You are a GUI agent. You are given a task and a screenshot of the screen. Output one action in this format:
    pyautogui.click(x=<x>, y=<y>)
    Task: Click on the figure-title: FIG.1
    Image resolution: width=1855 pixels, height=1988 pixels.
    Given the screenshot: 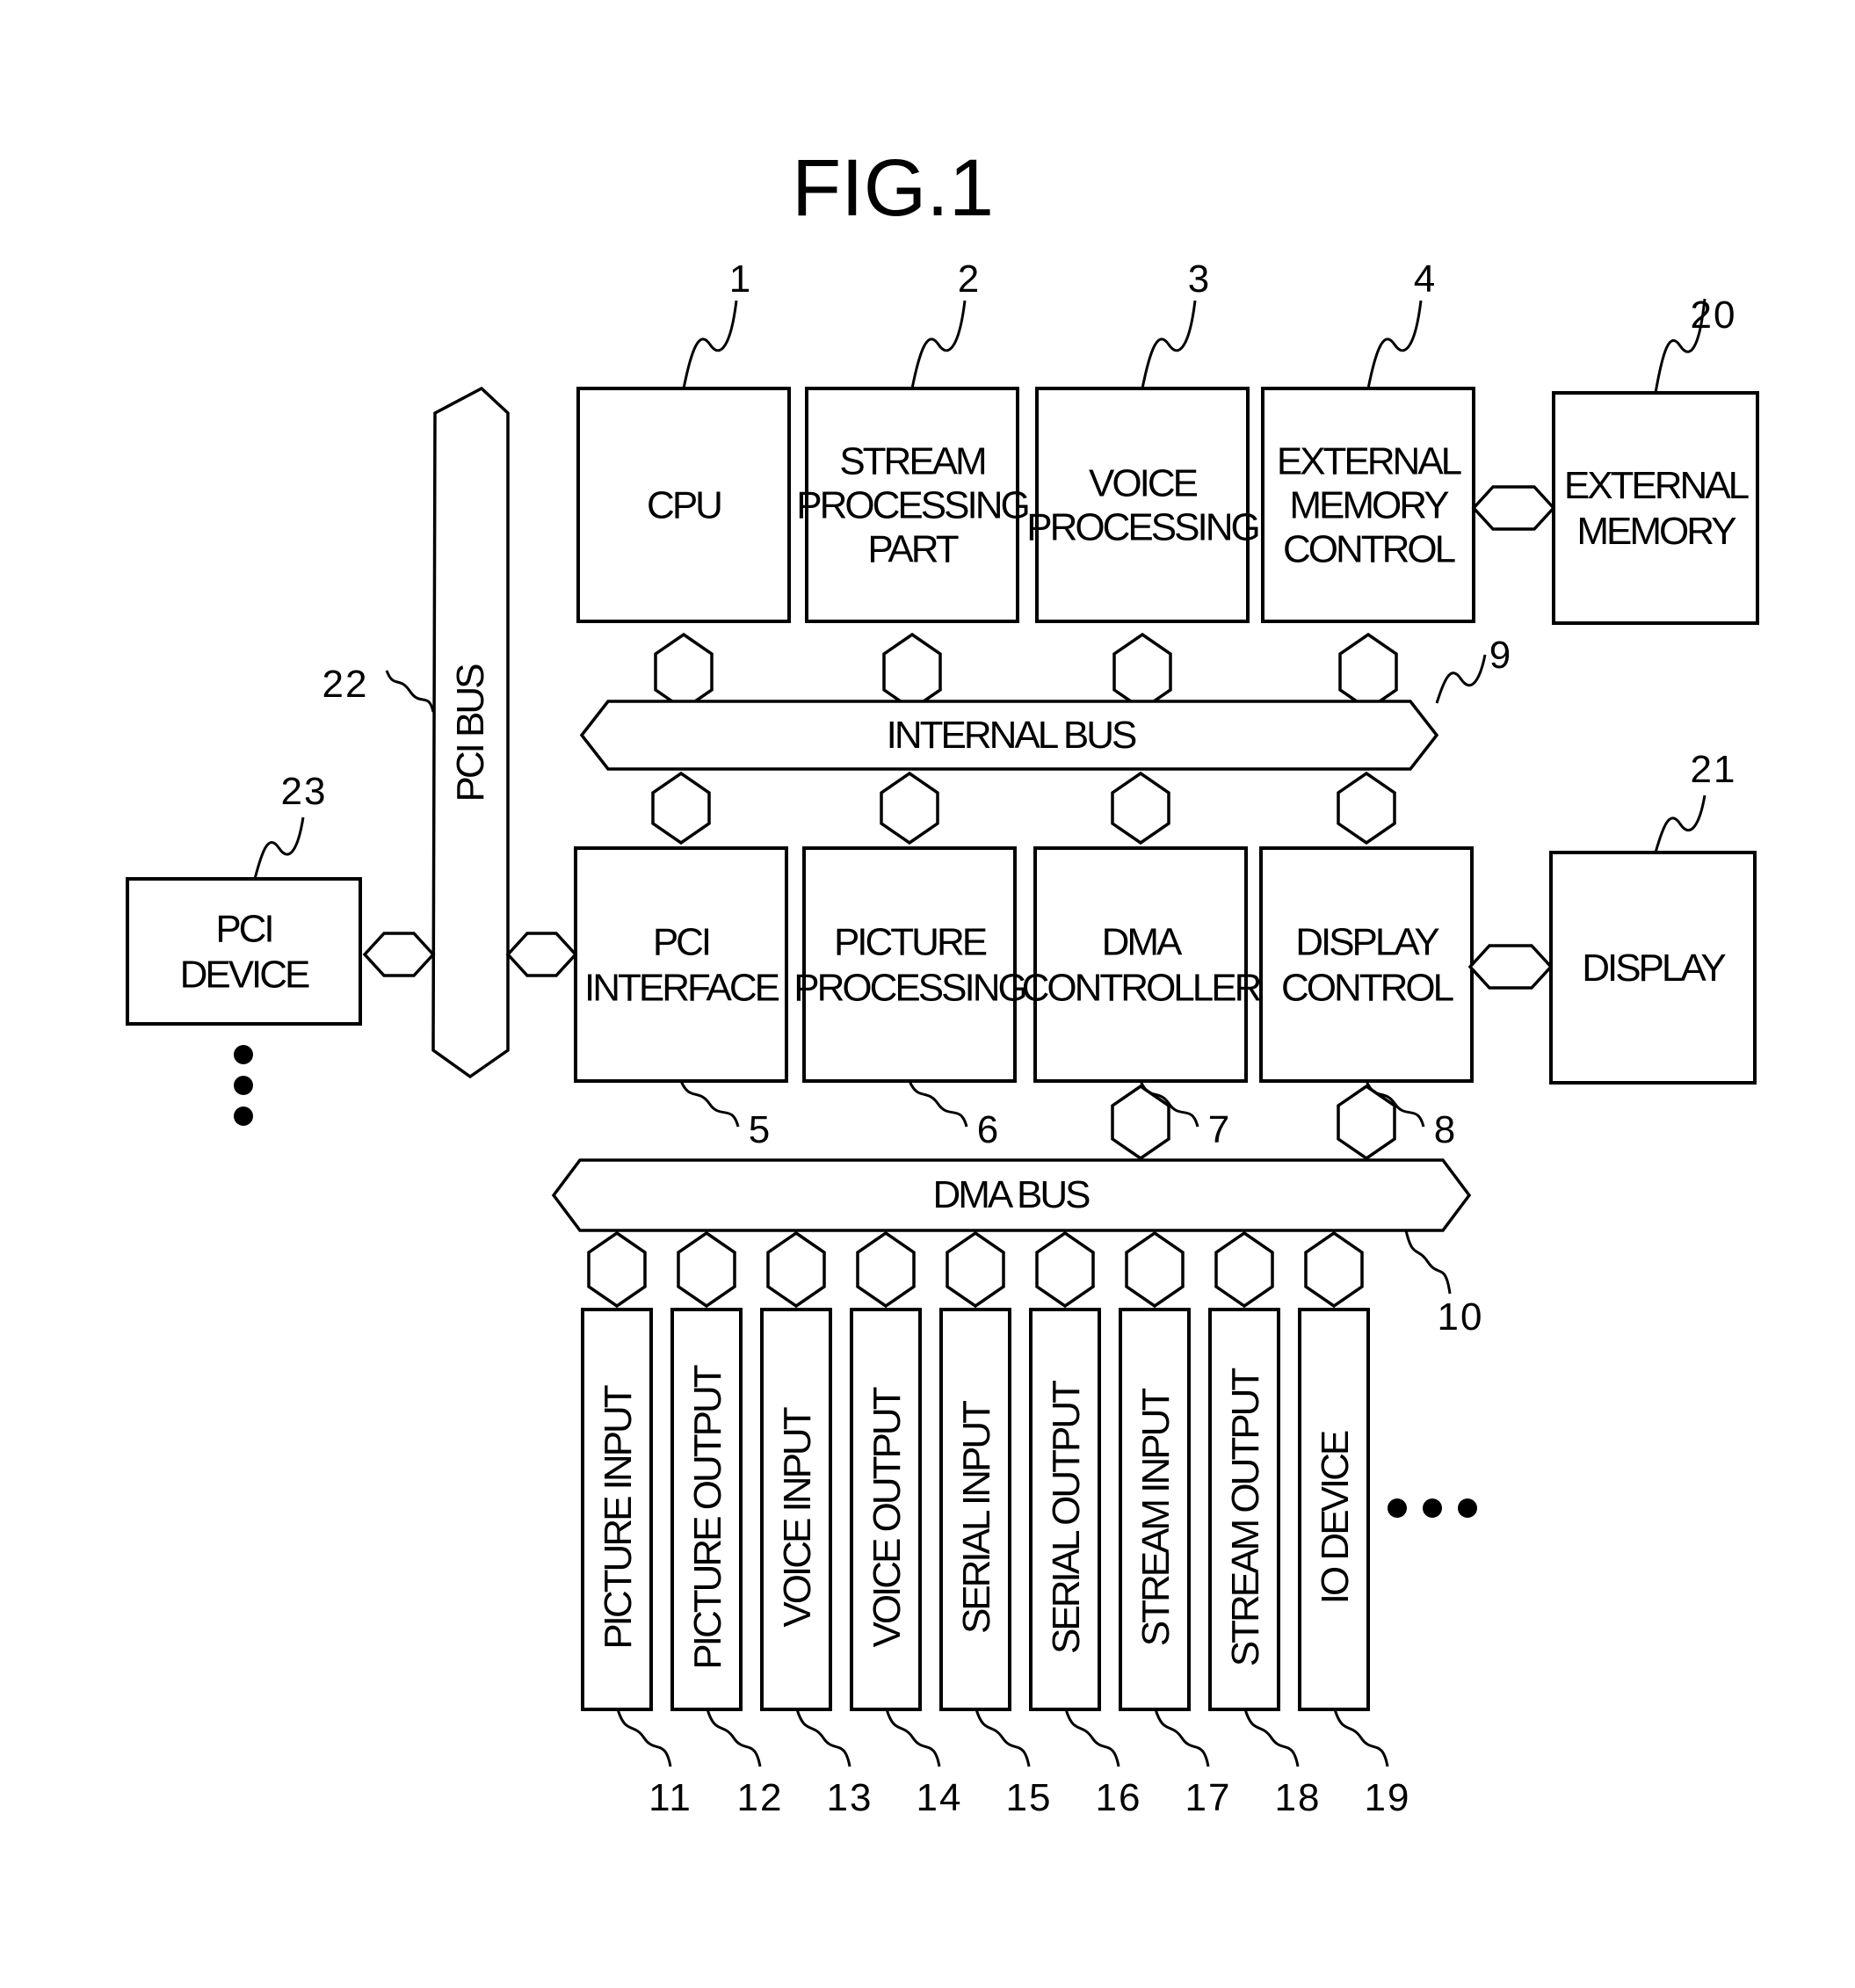 What is the action you would take?
    pyautogui.click(x=893, y=188)
    